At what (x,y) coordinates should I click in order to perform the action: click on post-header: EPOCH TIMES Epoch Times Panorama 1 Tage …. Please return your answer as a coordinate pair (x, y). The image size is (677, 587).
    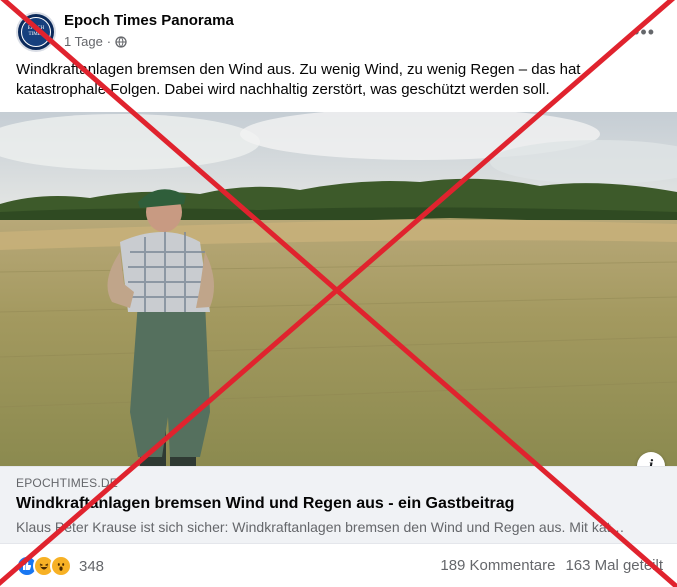
    Looking at the image, I should click on (346, 34).